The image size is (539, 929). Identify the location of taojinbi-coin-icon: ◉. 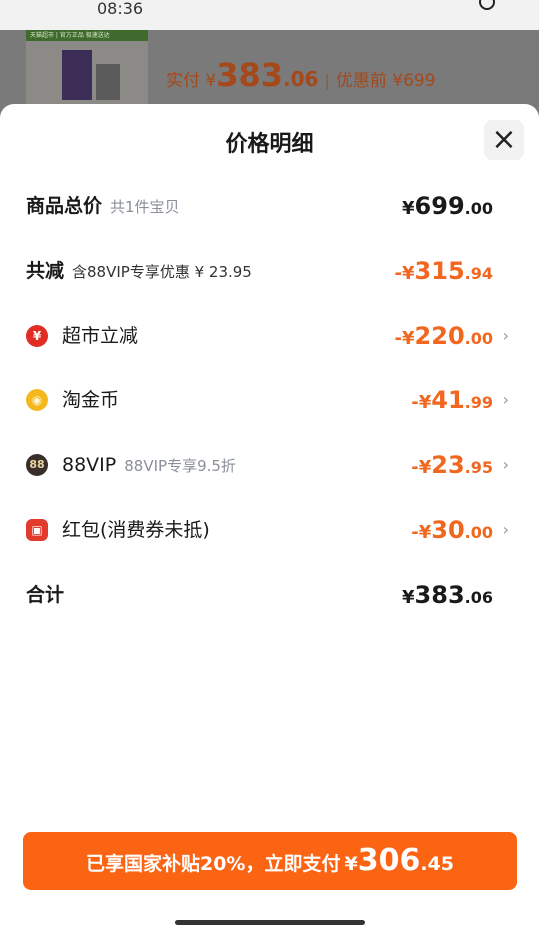
(37, 400).